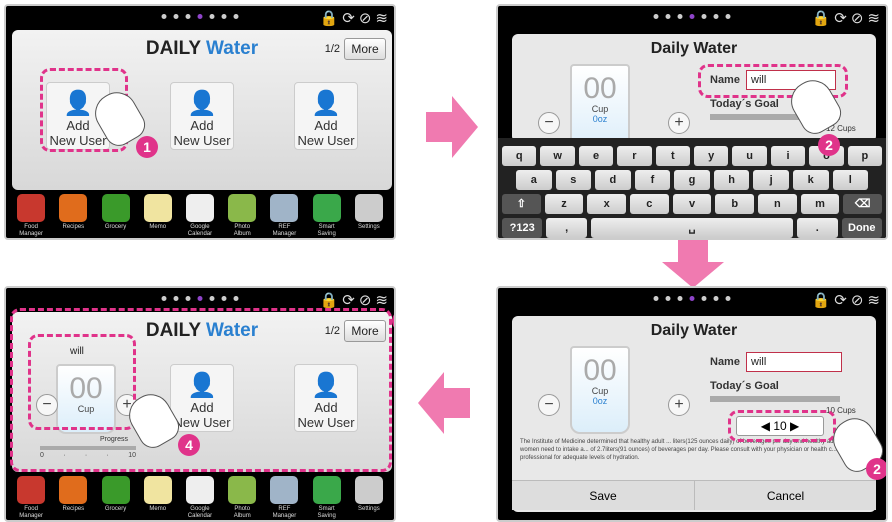 The image size is (892, 522). Describe the element at coordinates (557, 156) in the screenshot. I see `key-row1-1: w` at that location.